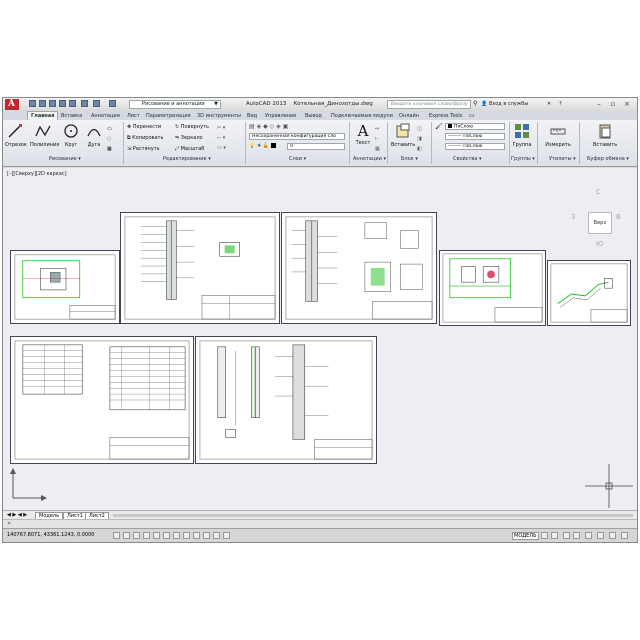 Image resolution: width=640 pixels, height=640 pixels. What do you see at coordinates (419, 139) in the screenshot?
I see `block-extra-tools: ◫ ◨ ◧` at bounding box center [419, 139].